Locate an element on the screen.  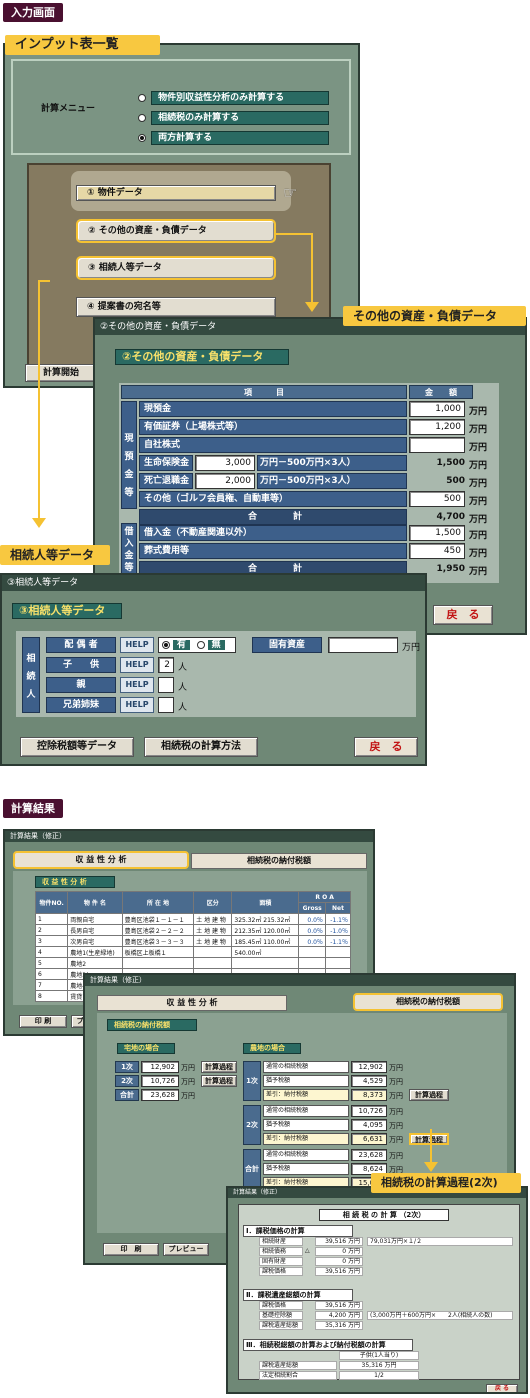
children-count-input: 2 is located at coordinates (166, 665).